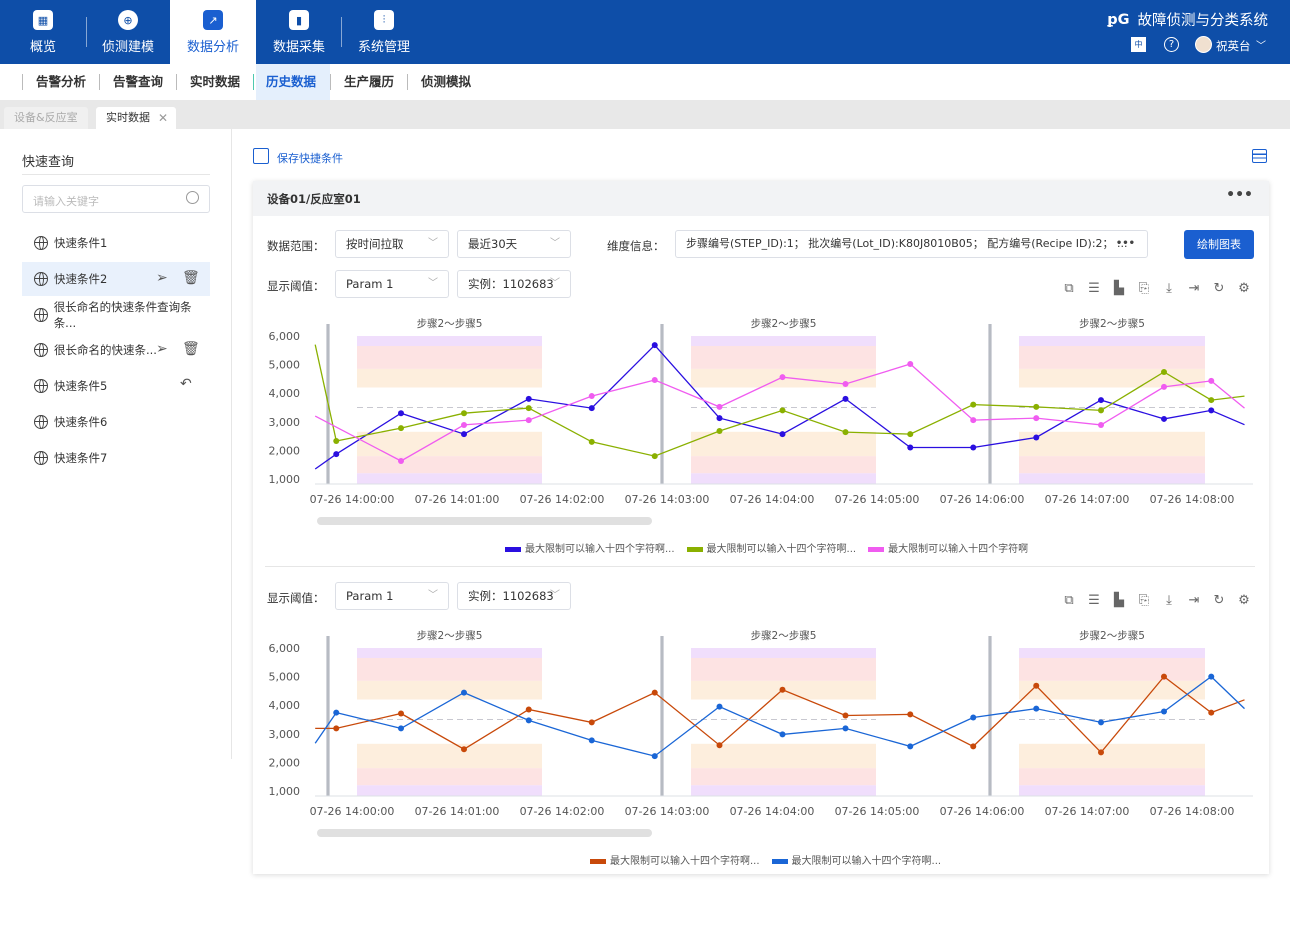 The image size is (1290, 945). What do you see at coordinates (116, 386) in the screenshot?
I see `quick-condition-item: 快速条件5 ↶` at bounding box center [116, 386].